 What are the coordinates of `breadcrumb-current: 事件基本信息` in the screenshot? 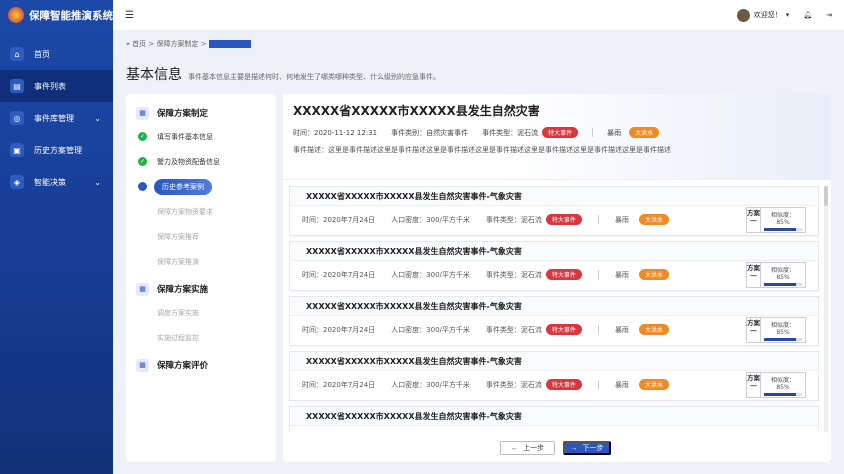 It's located at (229, 44).